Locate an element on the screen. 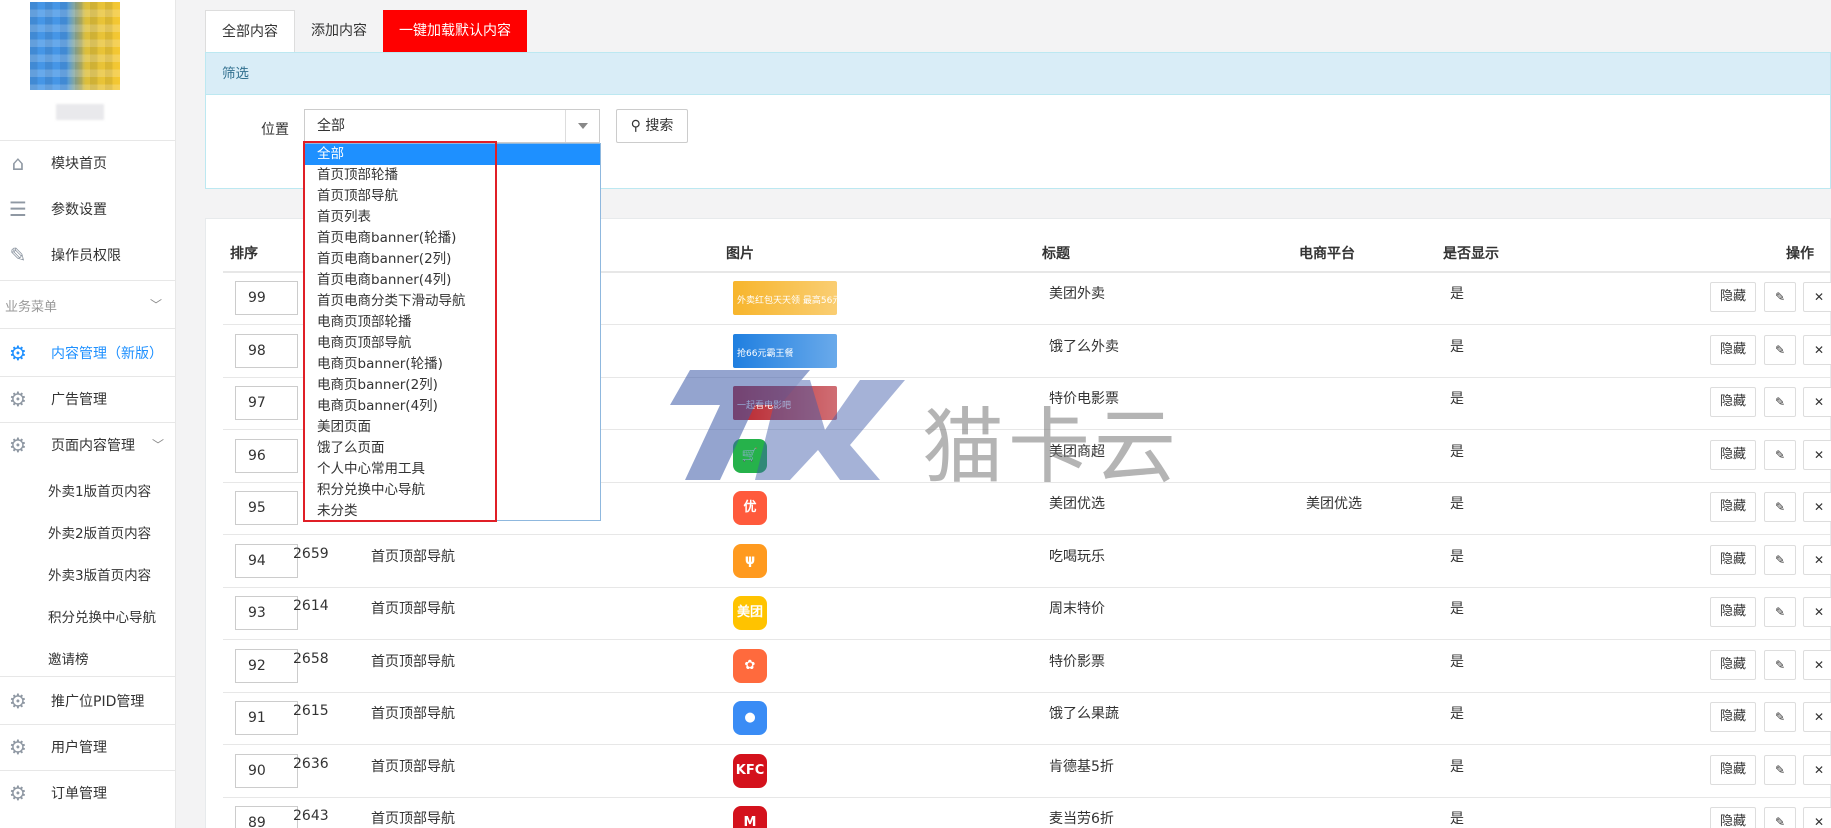 This screenshot has width=1831, height=828. sidebar-item-content-management: ⚙ 内容管理（新版） is located at coordinates (88, 353).